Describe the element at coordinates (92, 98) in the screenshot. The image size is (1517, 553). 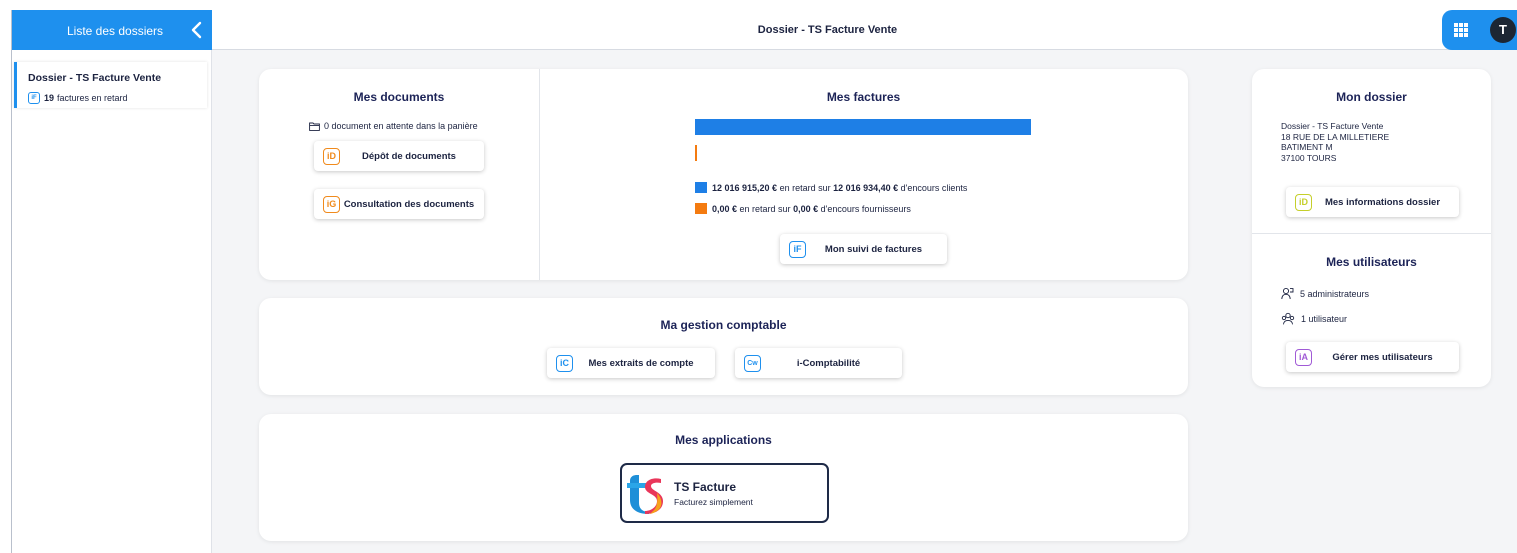
I see `late-label: factures en retard` at that location.